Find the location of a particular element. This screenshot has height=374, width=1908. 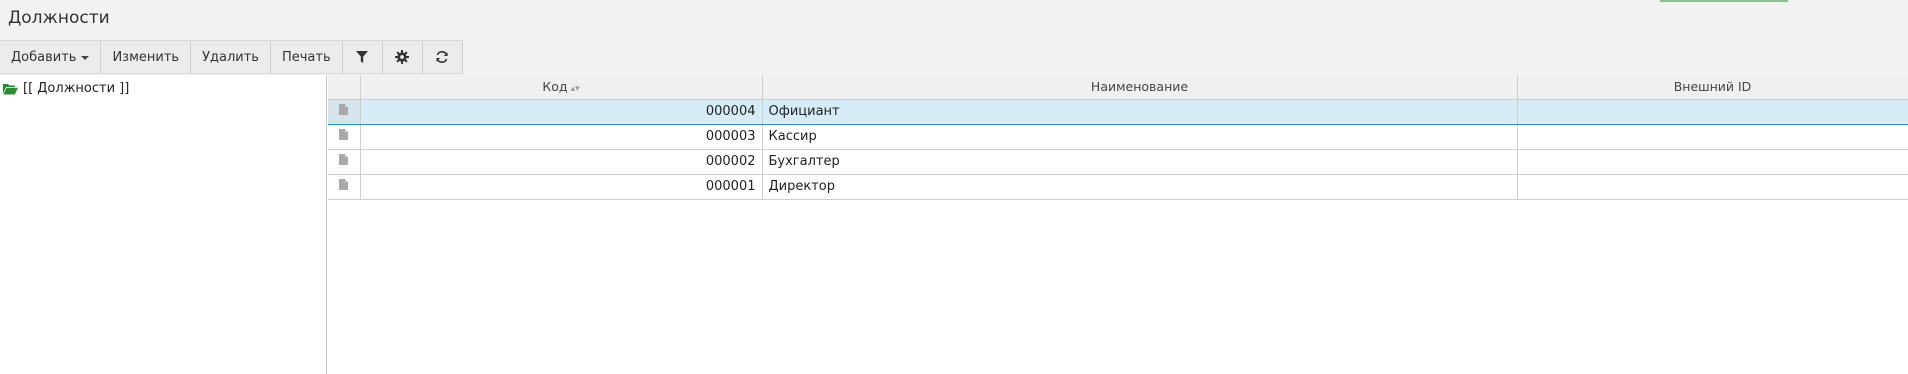

gear-icon is located at coordinates (402, 57).